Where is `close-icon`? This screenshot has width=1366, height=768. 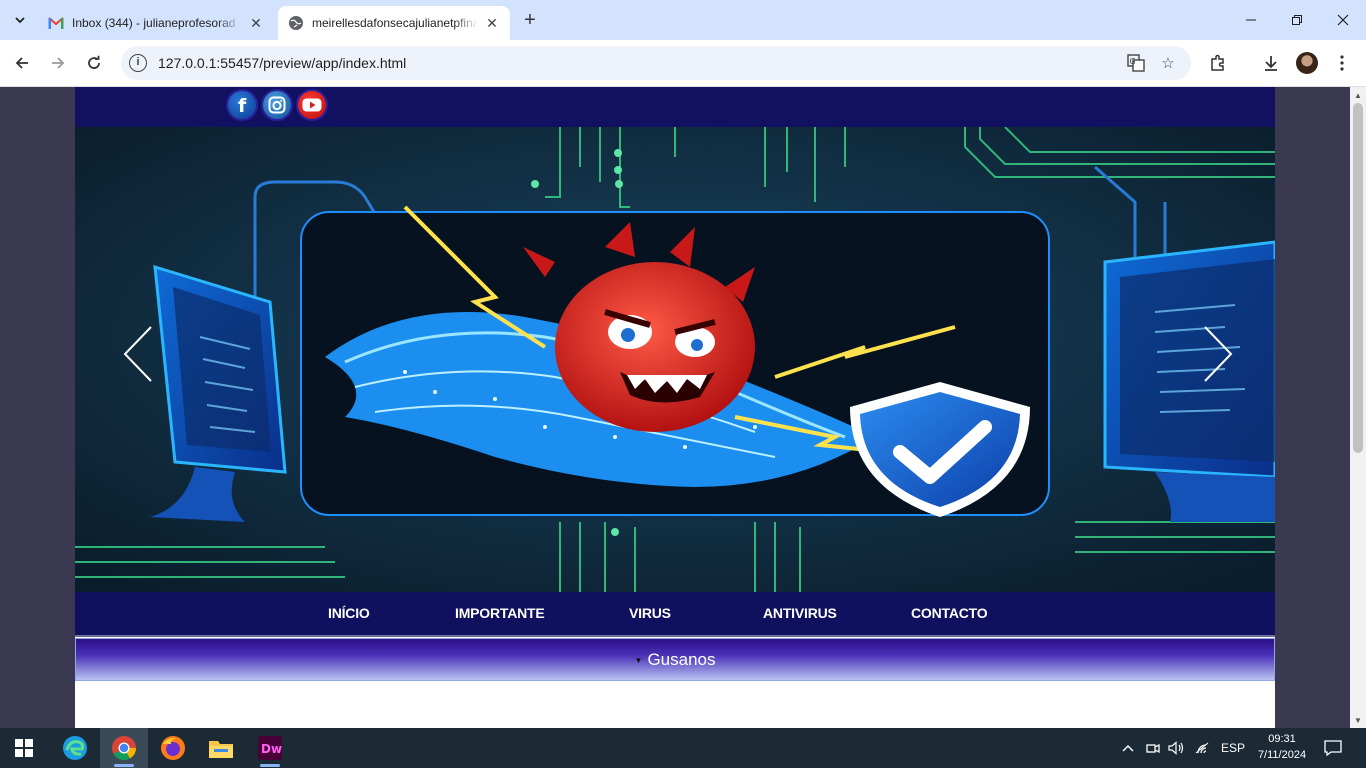
close-icon is located at coordinates (1343, 20).